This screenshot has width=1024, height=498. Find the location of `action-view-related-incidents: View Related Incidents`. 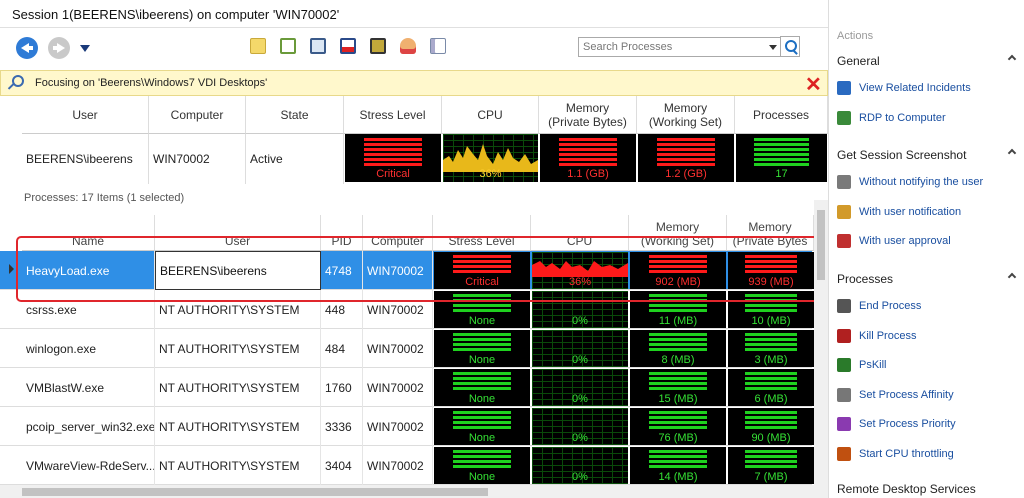

action-view-related-incidents: View Related Incidents is located at coordinates (930, 89).